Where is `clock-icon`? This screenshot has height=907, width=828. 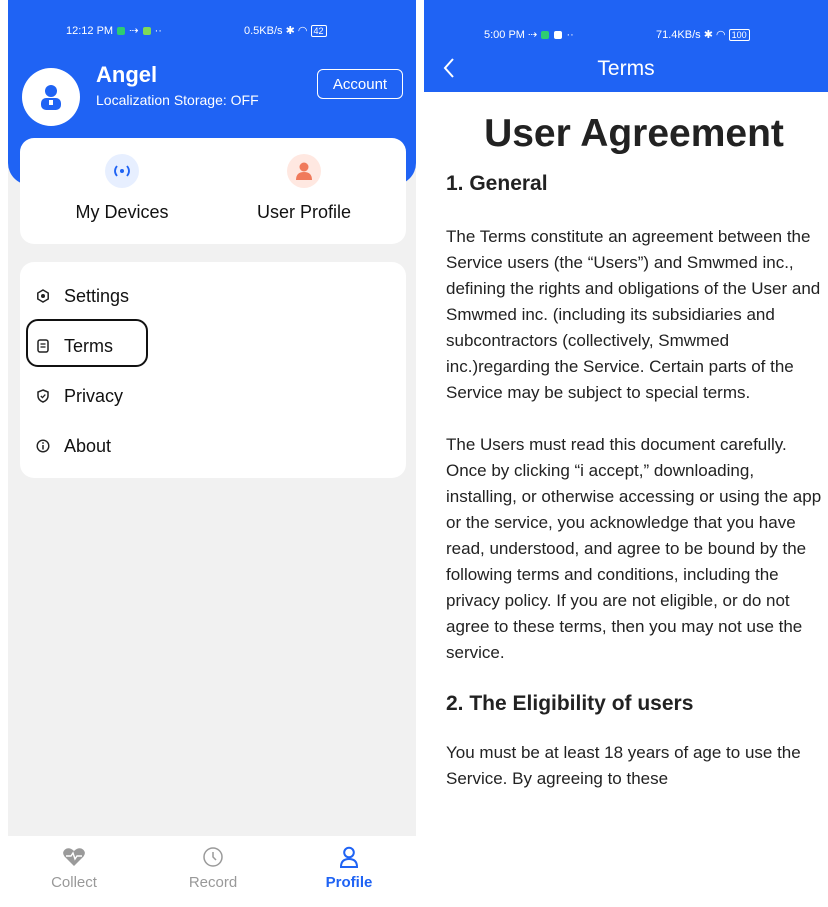
clock-icon is located at coordinates (213, 857).